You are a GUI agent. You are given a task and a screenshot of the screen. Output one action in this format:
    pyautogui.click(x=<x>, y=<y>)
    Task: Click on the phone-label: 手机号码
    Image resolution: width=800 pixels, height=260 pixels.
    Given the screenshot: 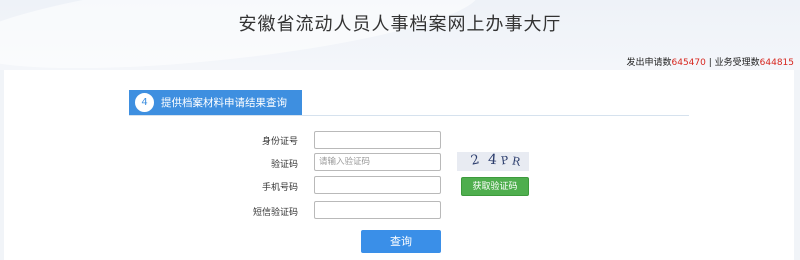 What is the action you would take?
    pyautogui.click(x=279, y=188)
    